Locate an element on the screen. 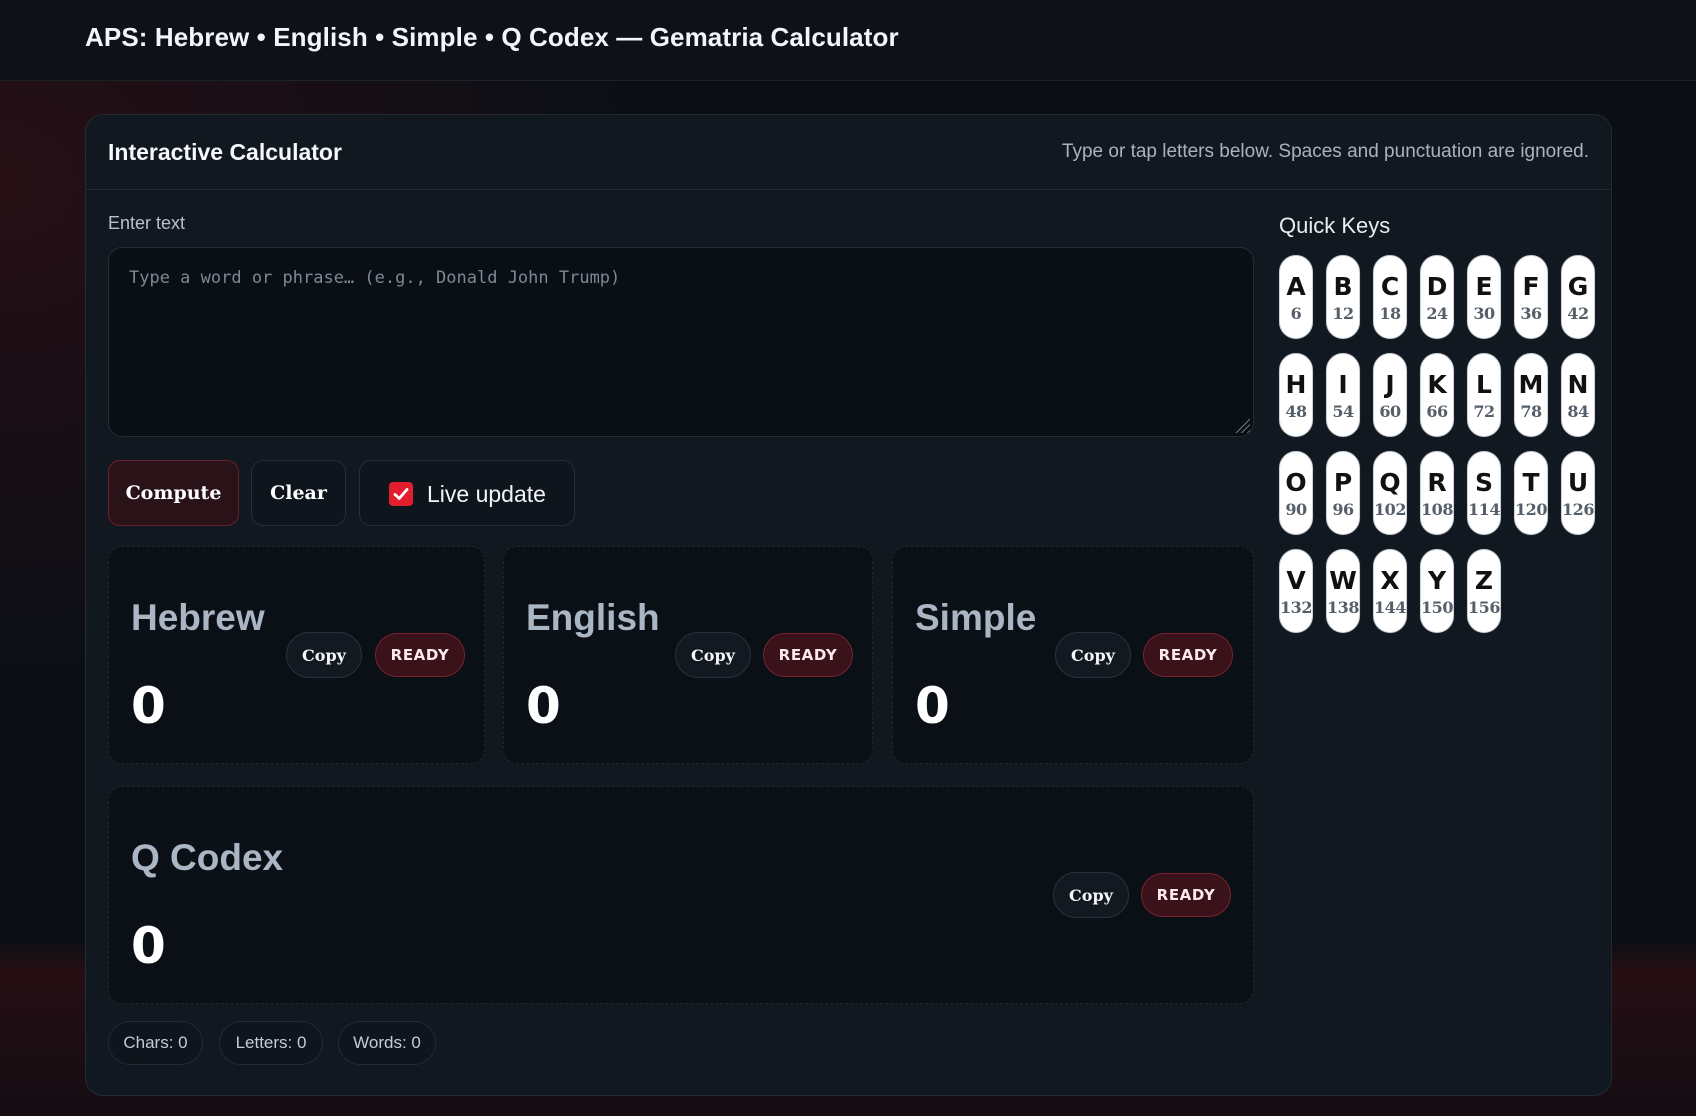 This screenshot has height=1116, width=1696. quick-key-value: 144 is located at coordinates (1390, 607).